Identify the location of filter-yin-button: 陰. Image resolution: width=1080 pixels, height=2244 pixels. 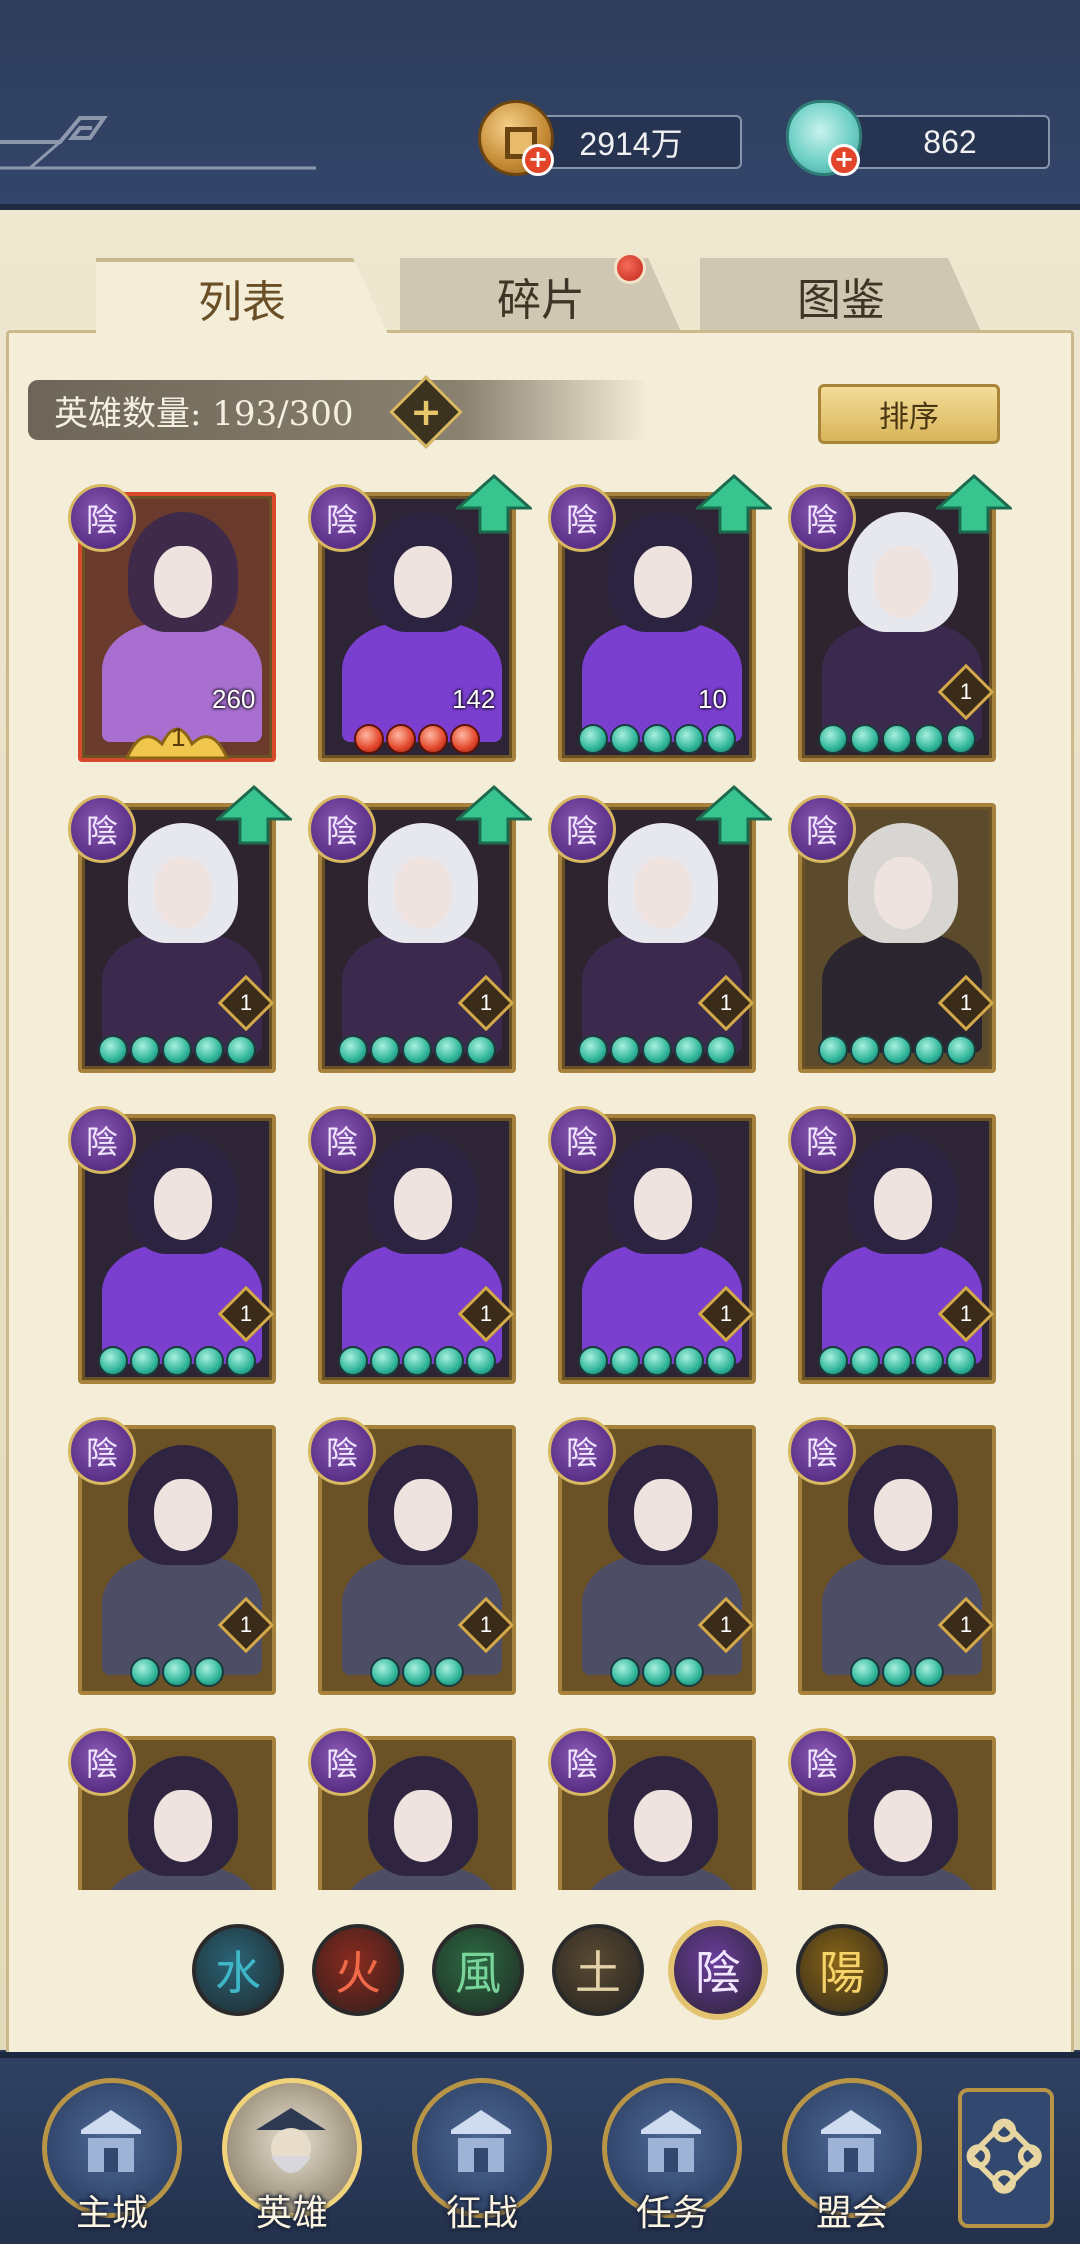
(718, 1970).